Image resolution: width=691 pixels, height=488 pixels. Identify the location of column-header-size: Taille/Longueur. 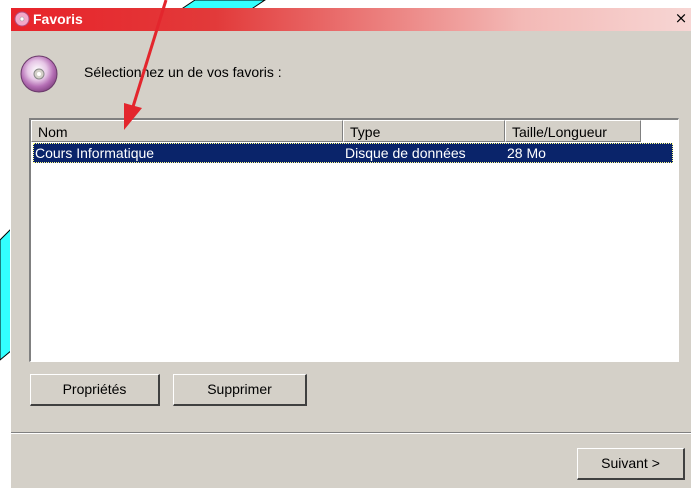
(573, 131).